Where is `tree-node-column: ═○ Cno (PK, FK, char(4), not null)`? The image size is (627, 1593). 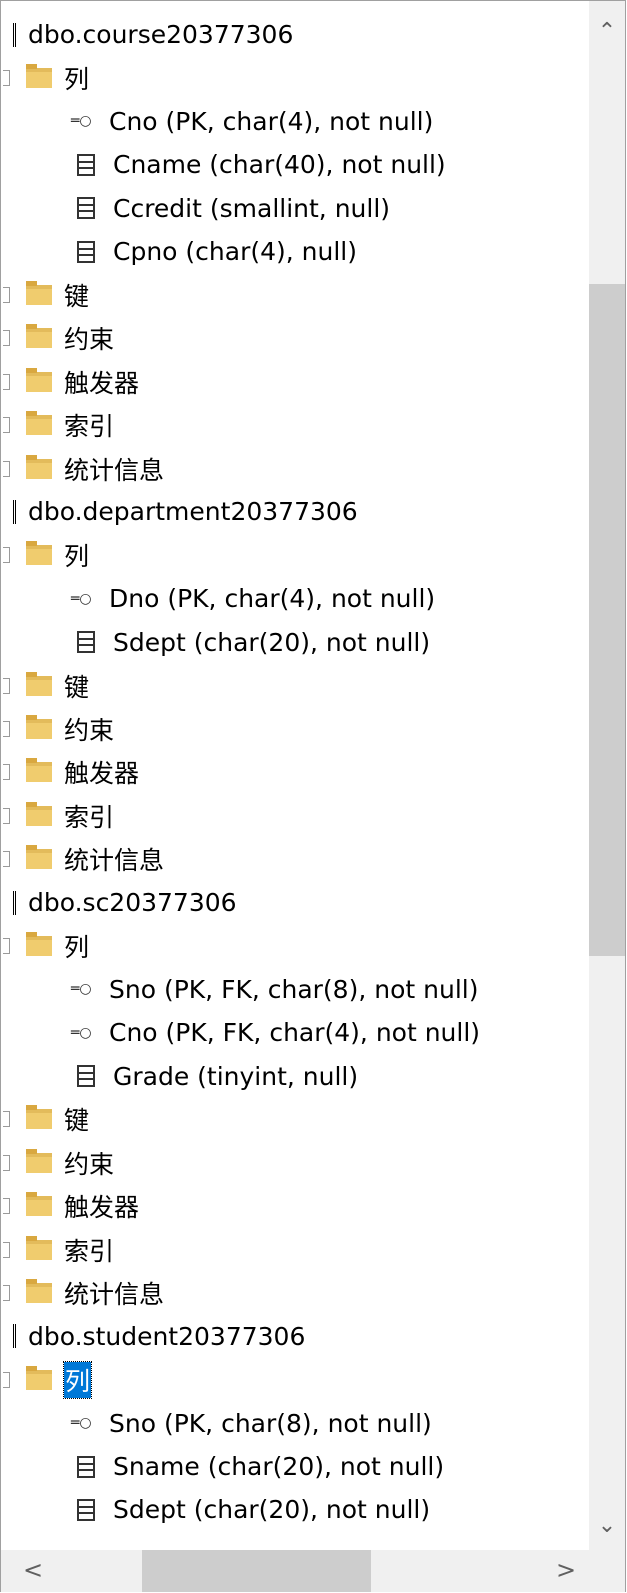
tree-node-column: ═○ Cno (PK, FK, char(4), not null) is located at coordinates (294, 1032).